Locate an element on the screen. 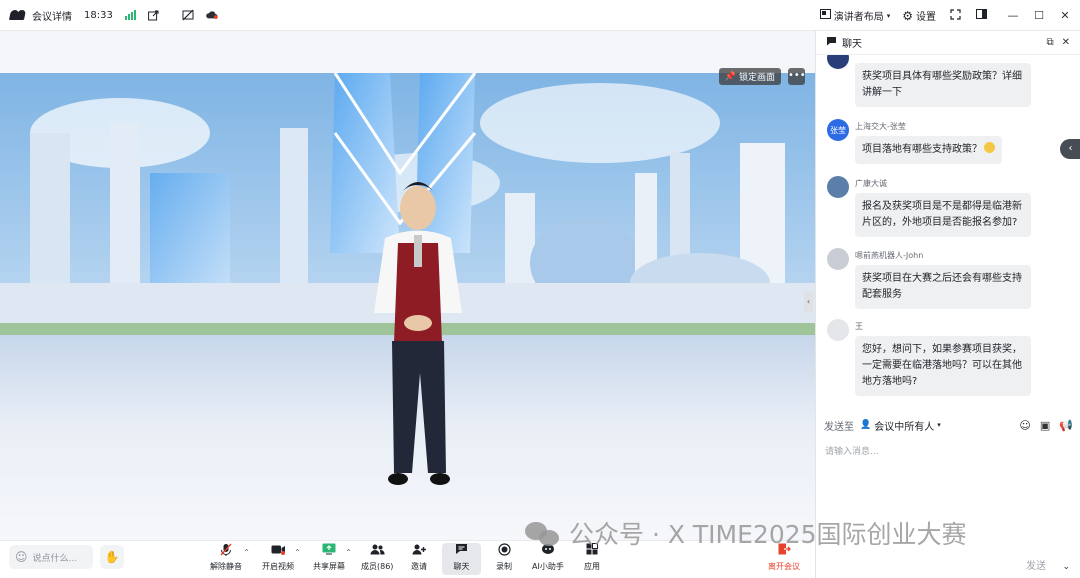  start-video-button: 开启视频 is located at coordinates (278, 559).